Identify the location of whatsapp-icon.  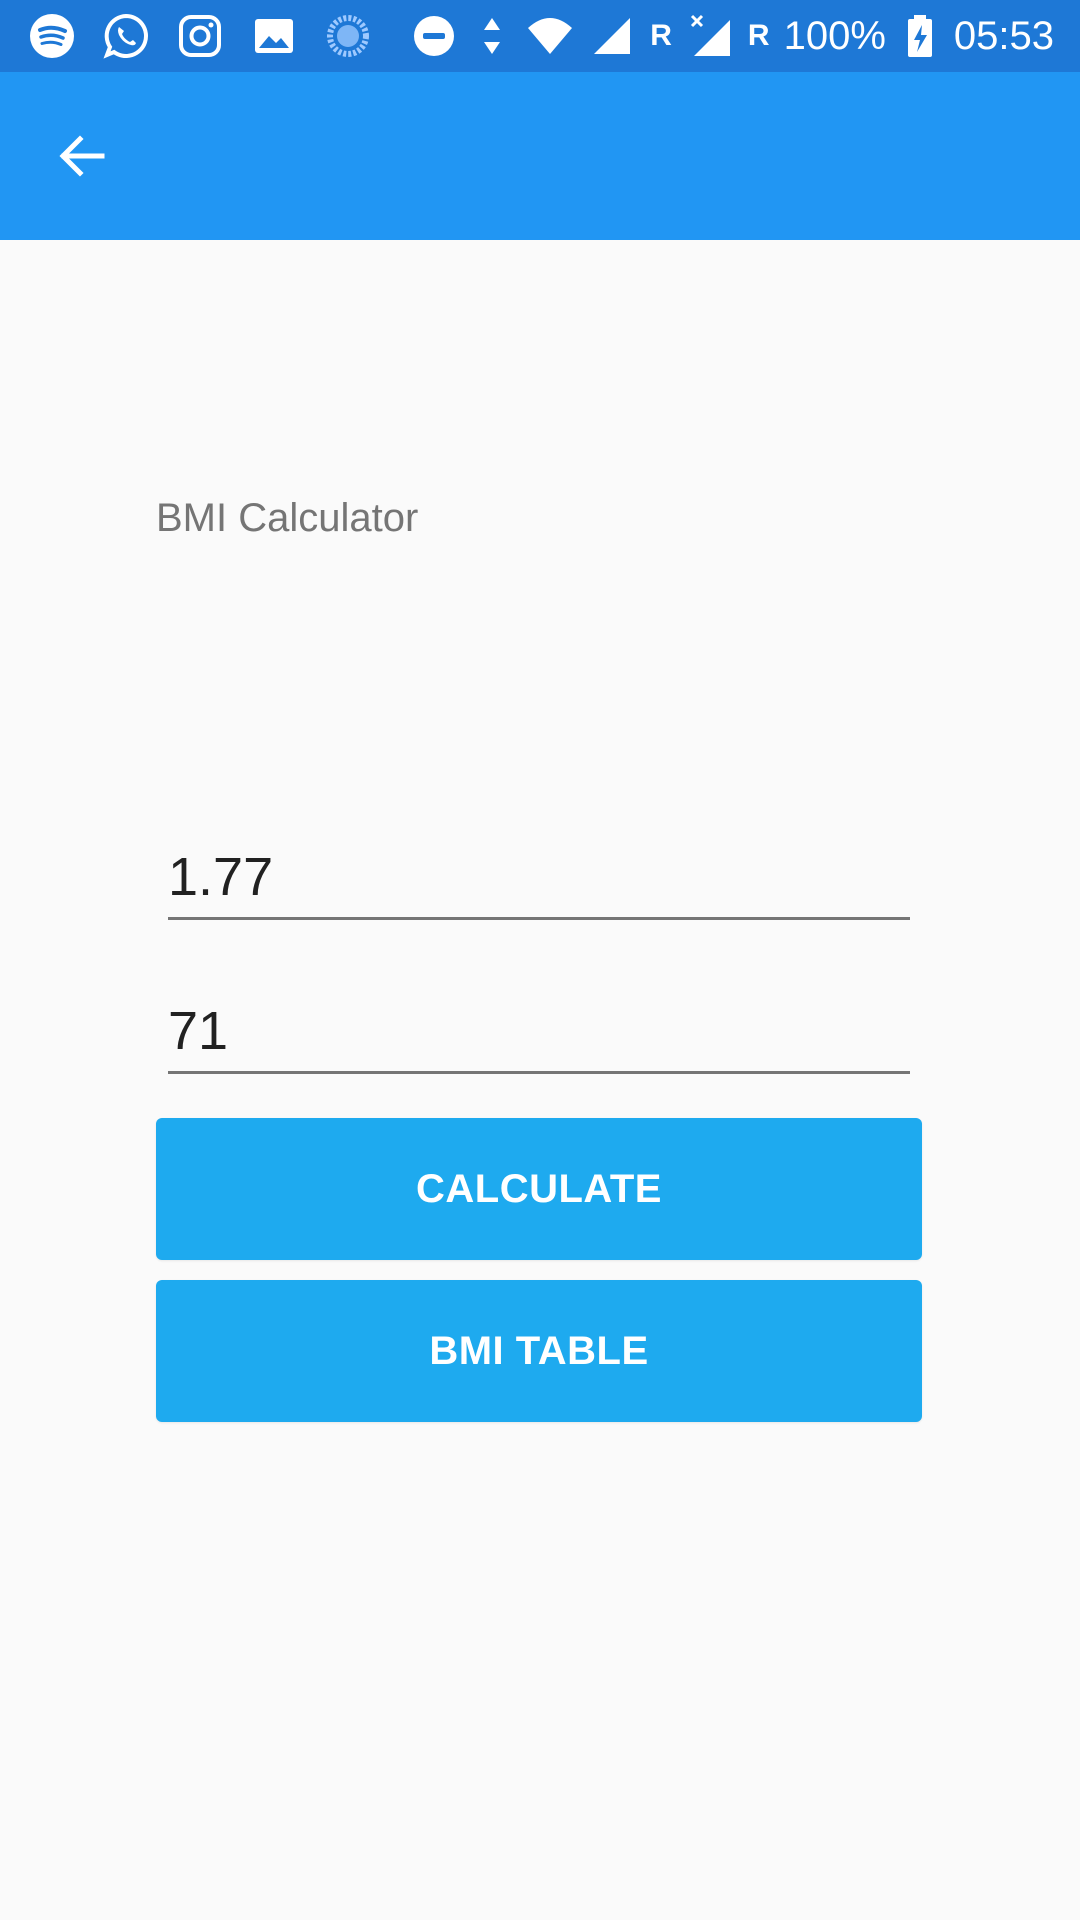
(126, 36).